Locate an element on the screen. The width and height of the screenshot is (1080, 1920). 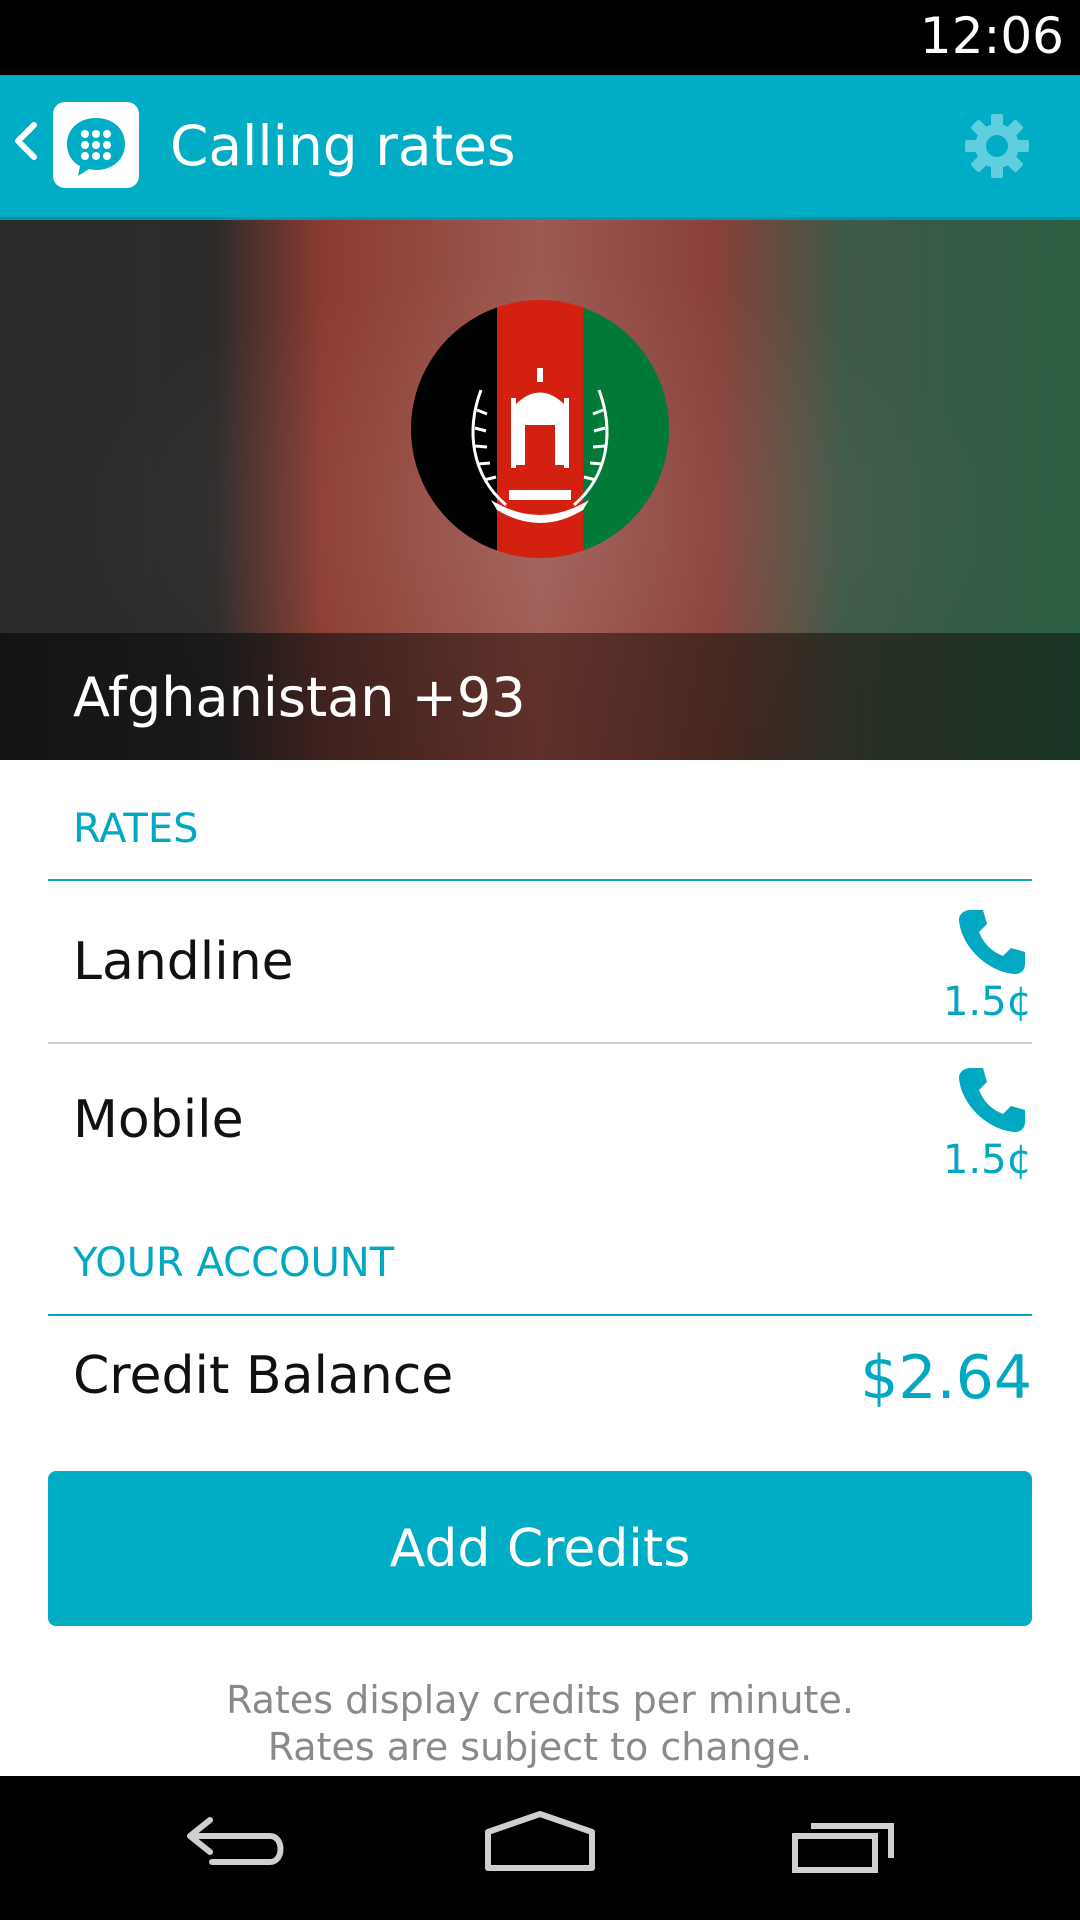
account-divider is located at coordinates (540, 1315).